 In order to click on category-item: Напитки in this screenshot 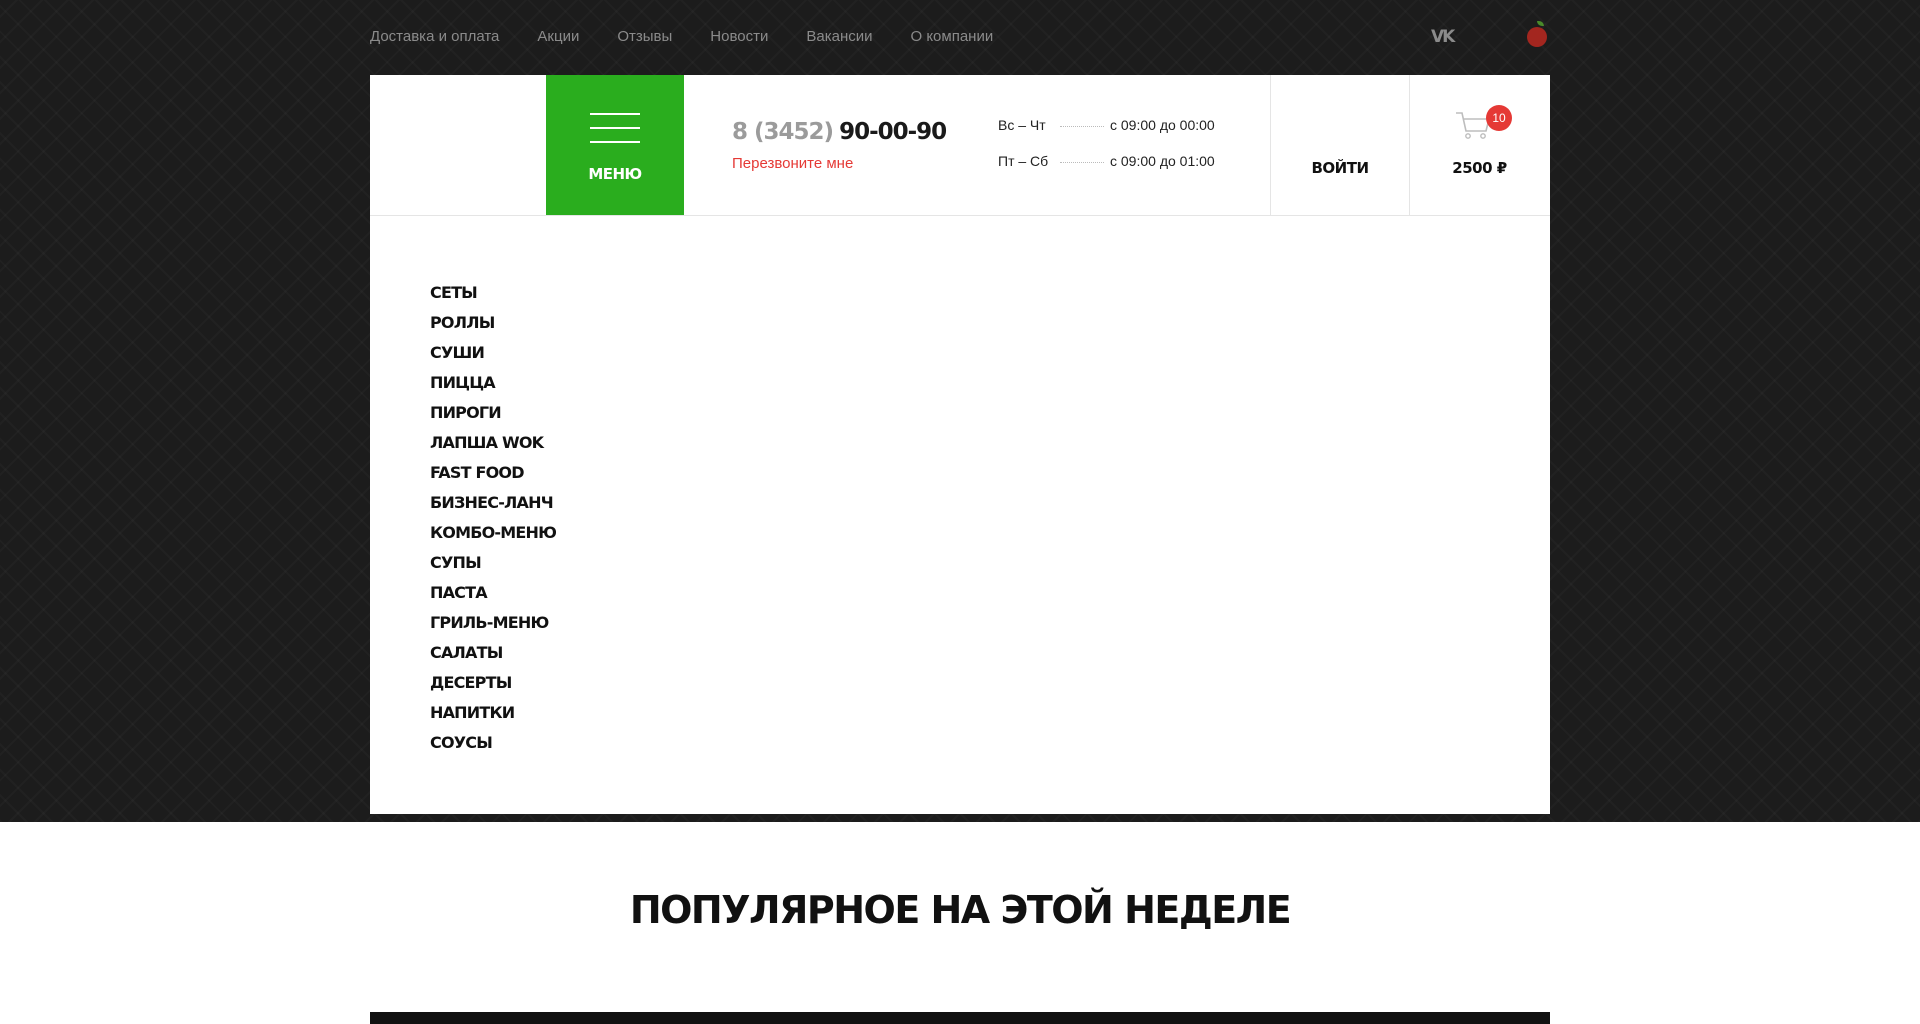, I will do `click(493, 713)`.